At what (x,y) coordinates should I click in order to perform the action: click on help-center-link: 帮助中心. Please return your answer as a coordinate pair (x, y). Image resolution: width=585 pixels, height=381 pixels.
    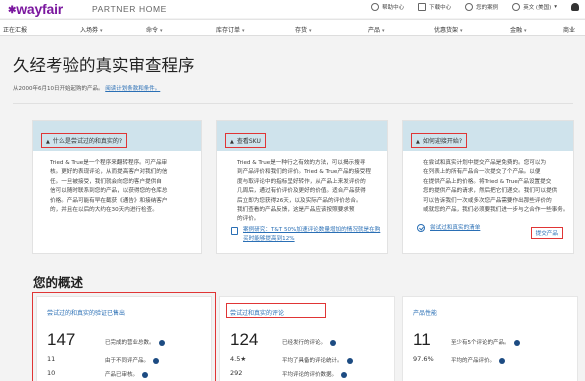
    Looking at the image, I should click on (387, 7).